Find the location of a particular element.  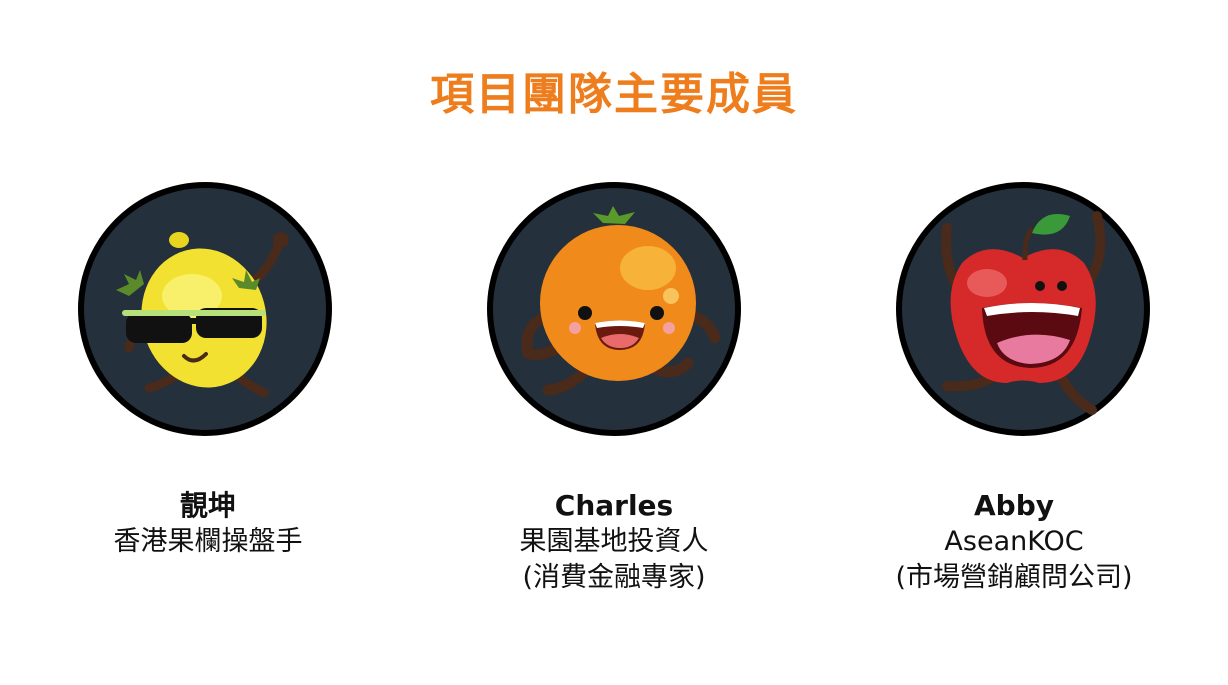

member-role-line: AseanKOC is located at coordinates (1014, 541).